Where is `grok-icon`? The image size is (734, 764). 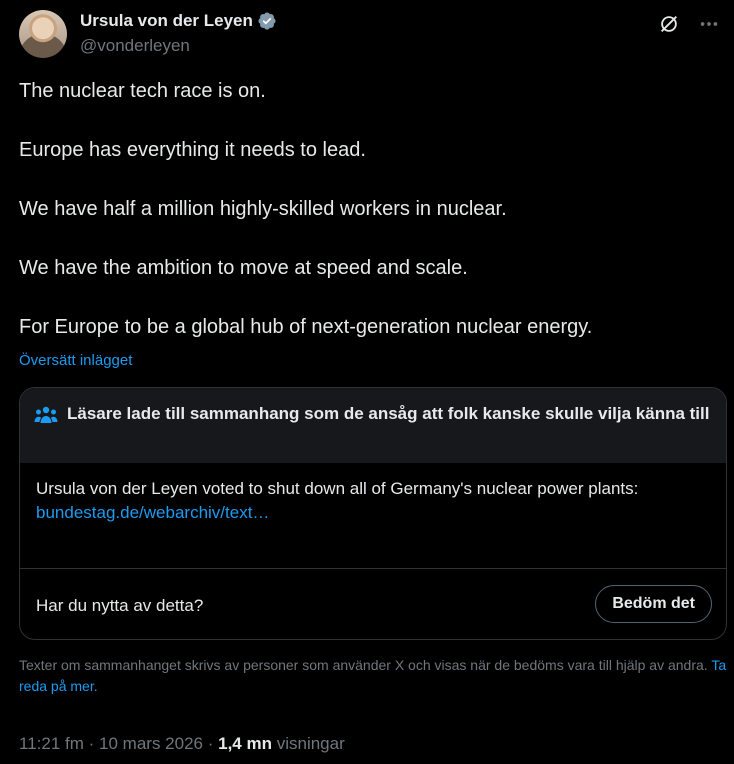 grok-icon is located at coordinates (669, 24).